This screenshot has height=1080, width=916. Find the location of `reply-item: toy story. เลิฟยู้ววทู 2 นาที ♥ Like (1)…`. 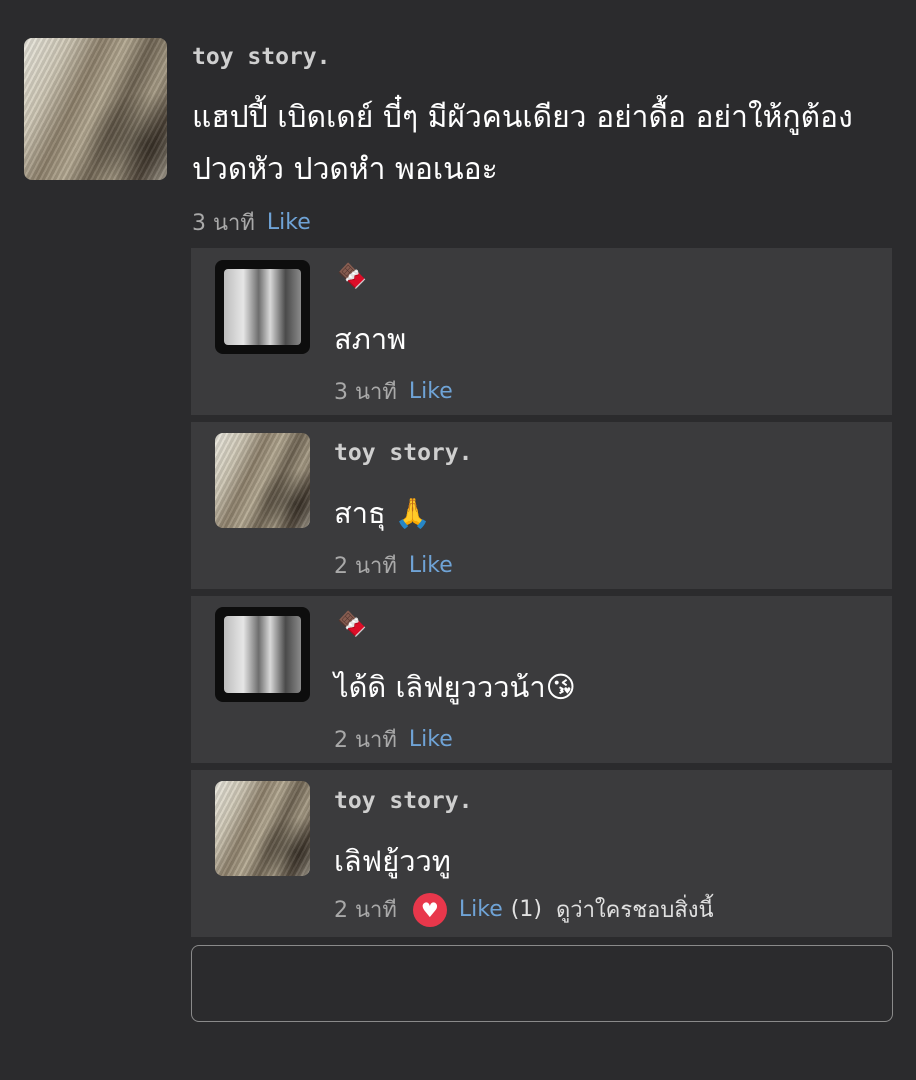

reply-item: toy story. เลิฟยู้ววทู 2 นาที ♥ Like (1)… is located at coordinates (541, 853).